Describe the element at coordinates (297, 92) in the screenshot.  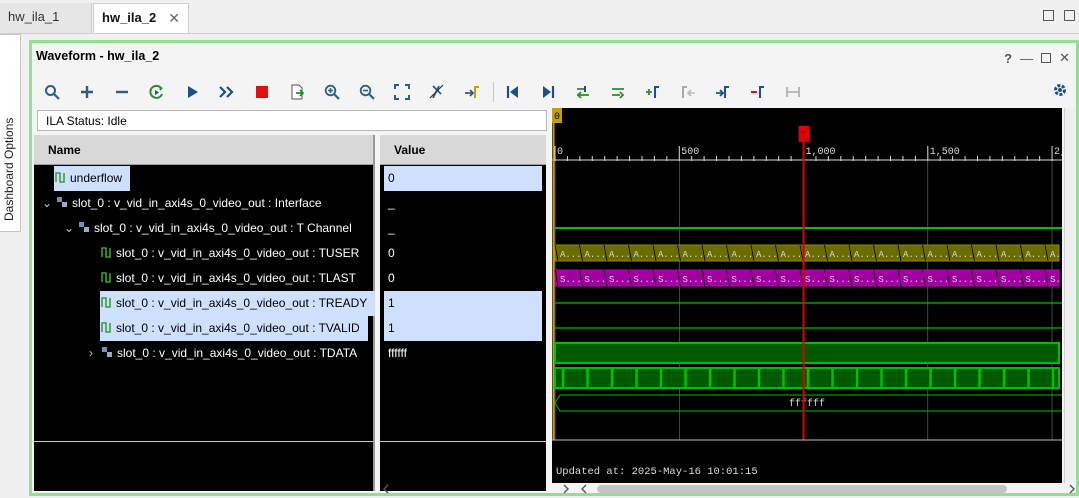
I see `export-icon` at that location.